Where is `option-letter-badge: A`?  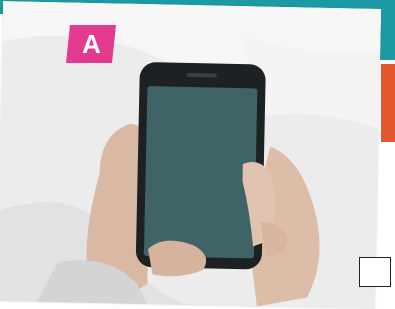
option-letter-badge: A is located at coordinates (91, 44).